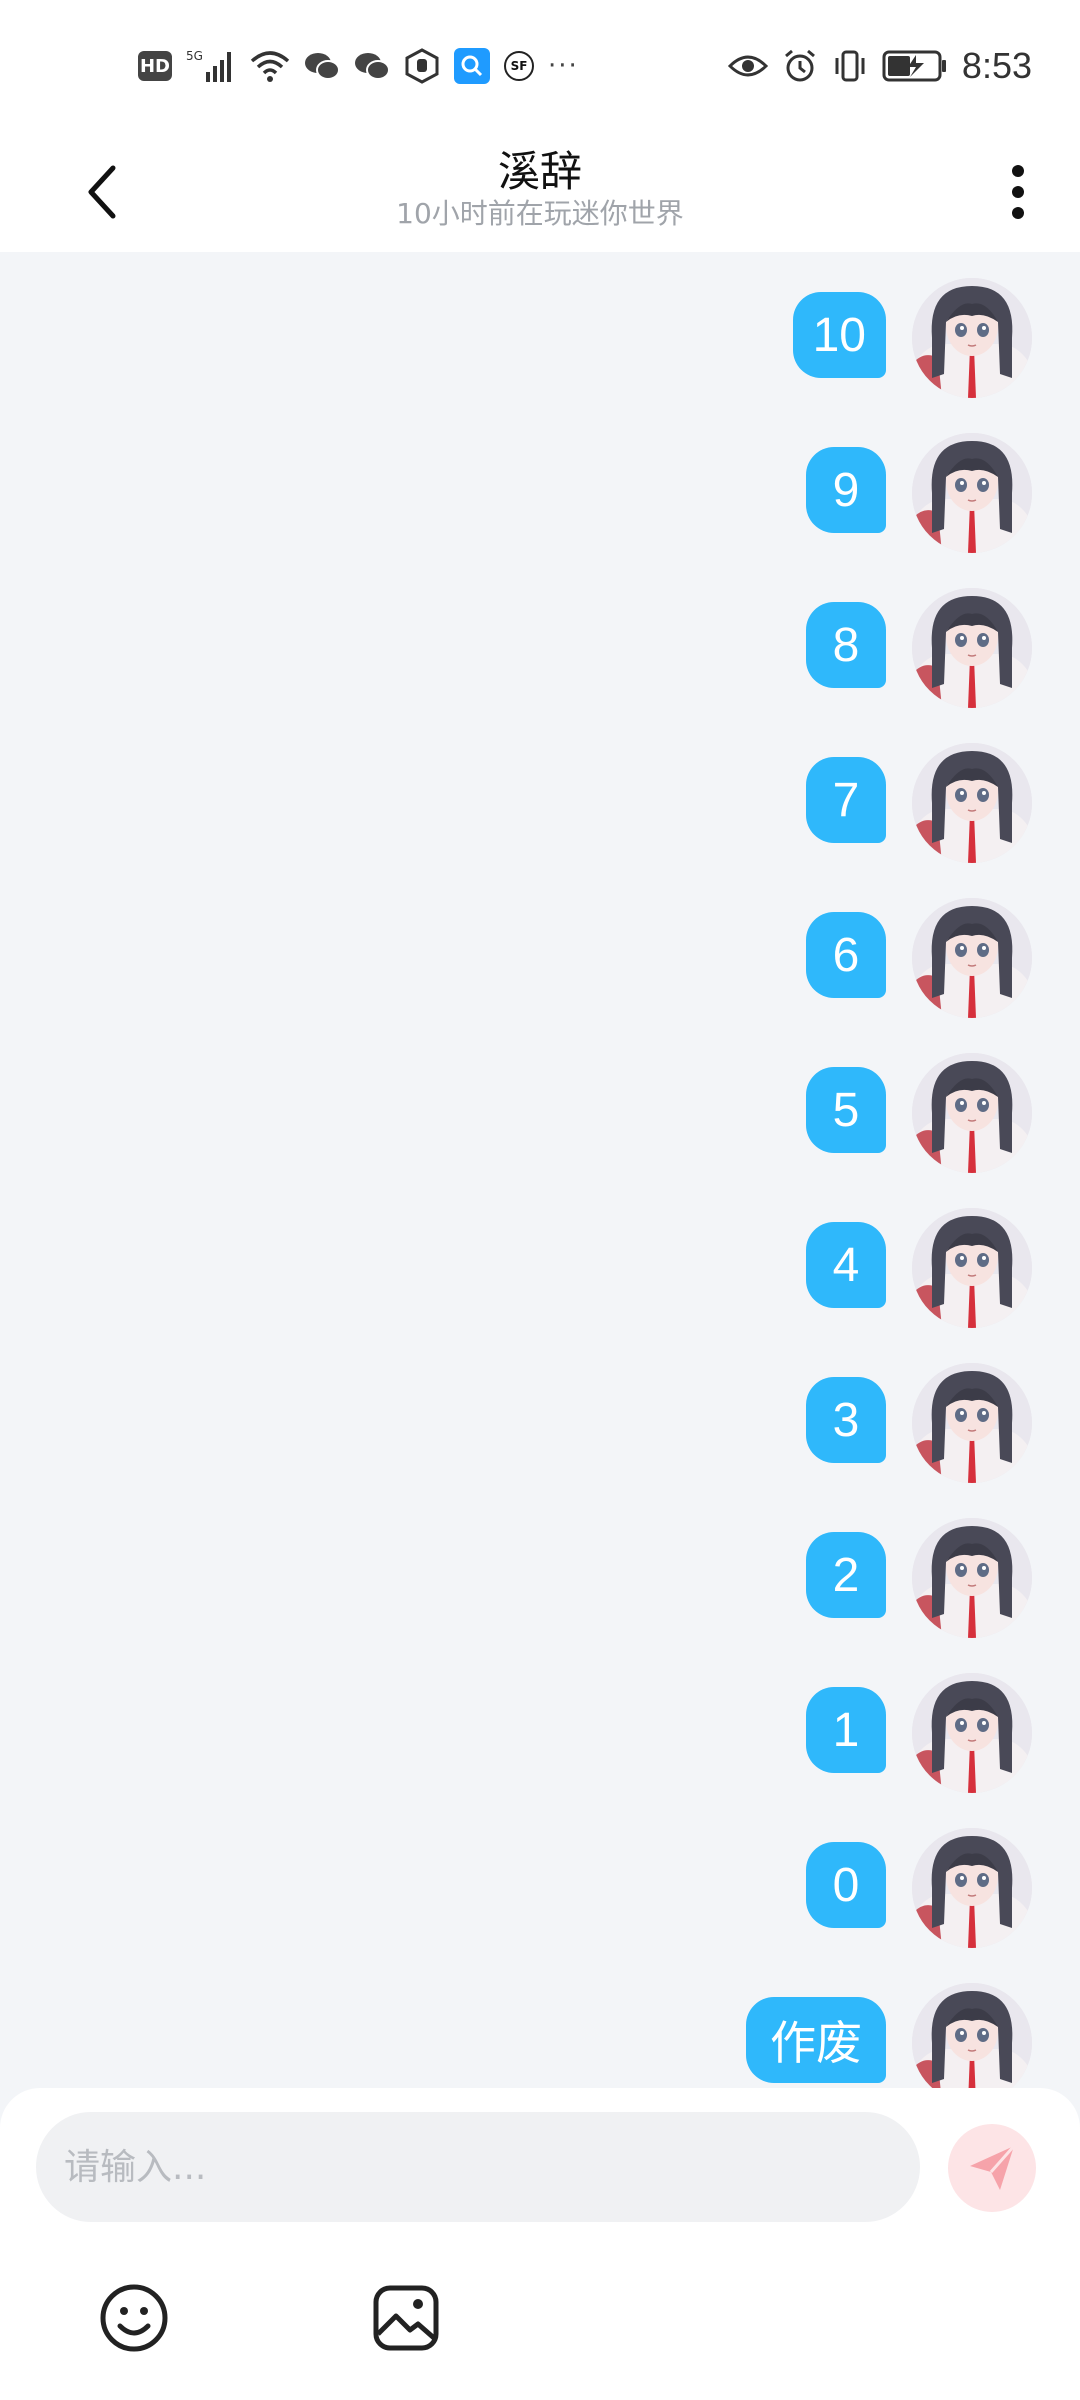 This screenshot has width=1080, height=2400. Describe the element at coordinates (879, 66) in the screenshot. I see `status-right-icons: 8:53` at that location.